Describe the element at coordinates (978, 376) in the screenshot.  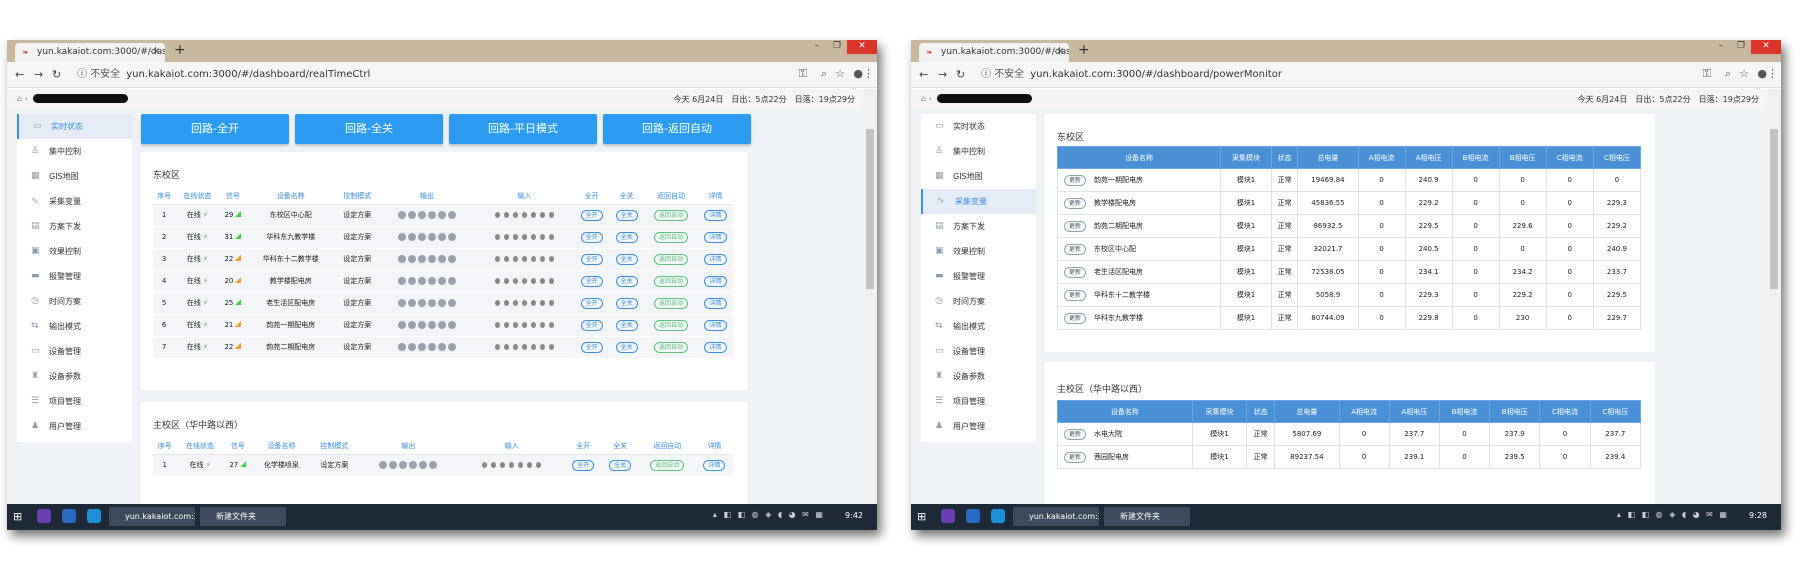
I see `sidebar-item: ♜ 设备参数` at that location.